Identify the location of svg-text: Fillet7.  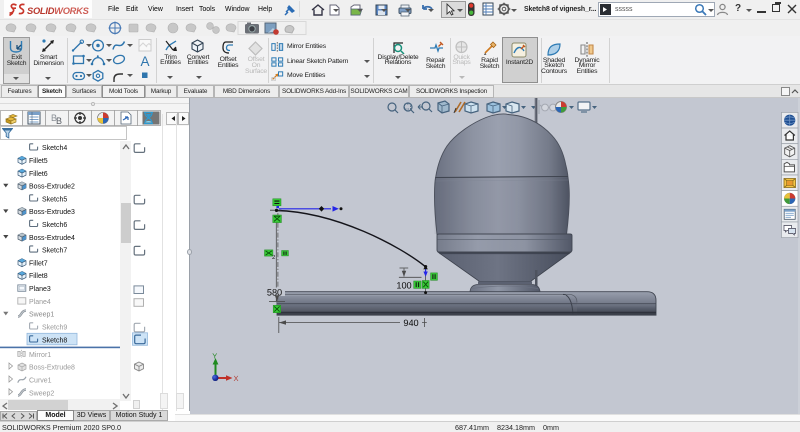
(38, 263).